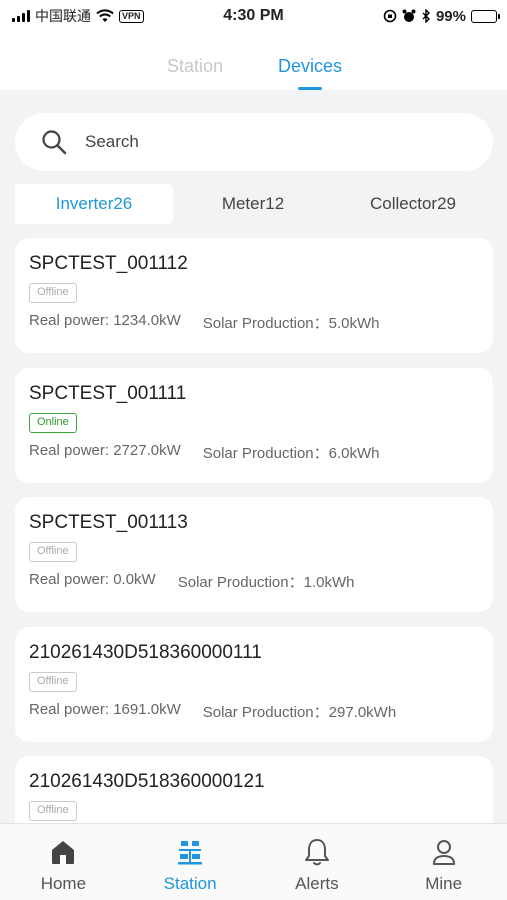  Describe the element at coordinates (21, 16) in the screenshot. I see `signal-icon` at that location.